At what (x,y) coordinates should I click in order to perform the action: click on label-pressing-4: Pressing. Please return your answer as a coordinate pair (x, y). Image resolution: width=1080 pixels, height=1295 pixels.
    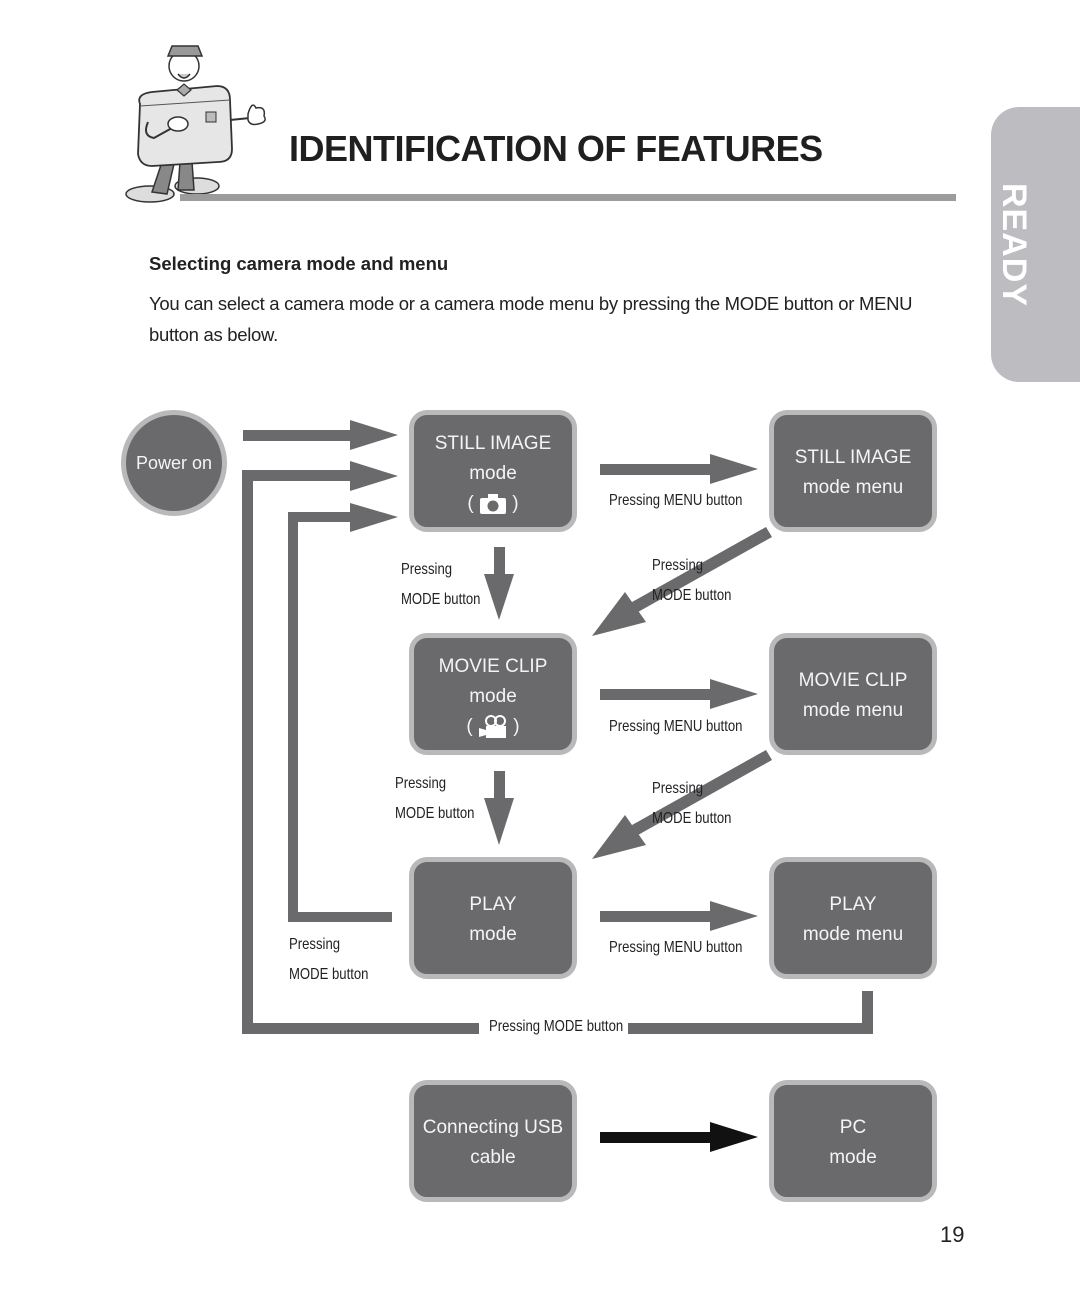
    Looking at the image, I should click on (678, 788).